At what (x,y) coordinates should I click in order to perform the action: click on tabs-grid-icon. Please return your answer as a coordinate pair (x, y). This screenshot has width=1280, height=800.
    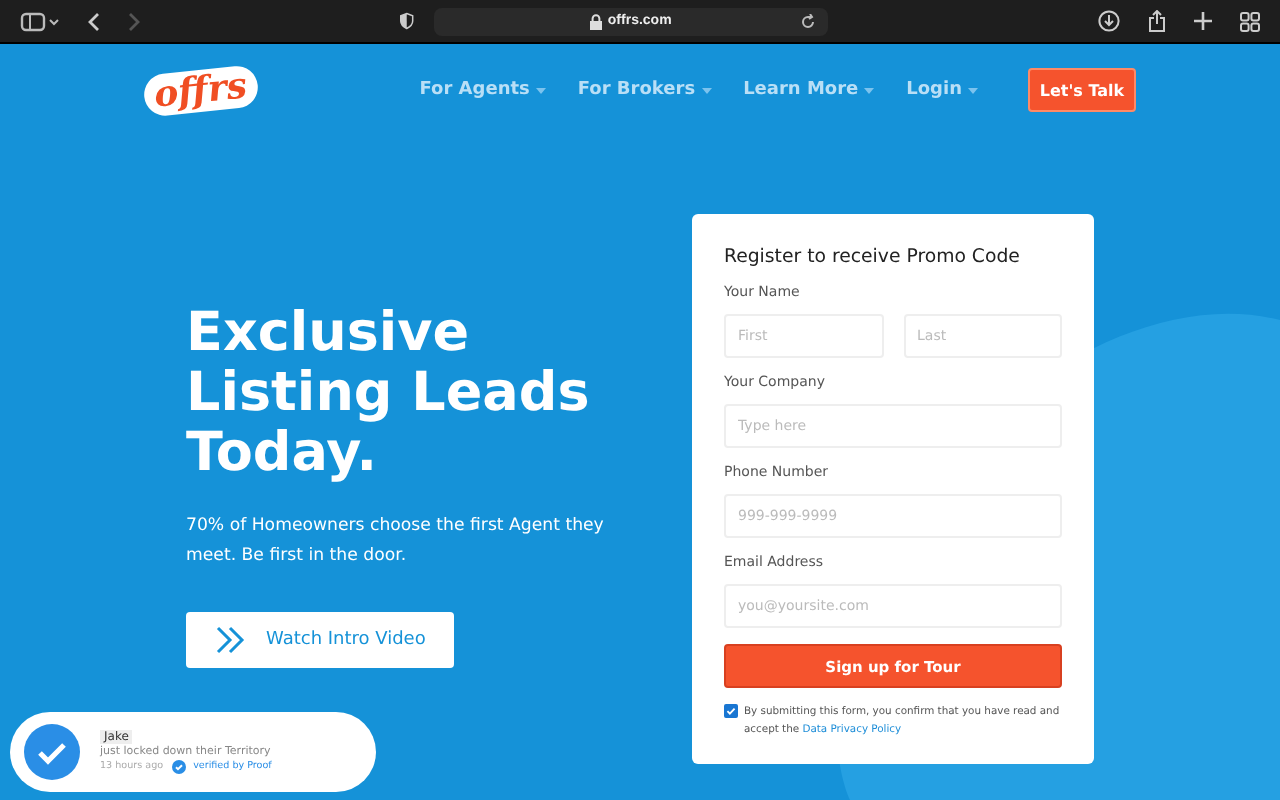
    Looking at the image, I should click on (1250, 21).